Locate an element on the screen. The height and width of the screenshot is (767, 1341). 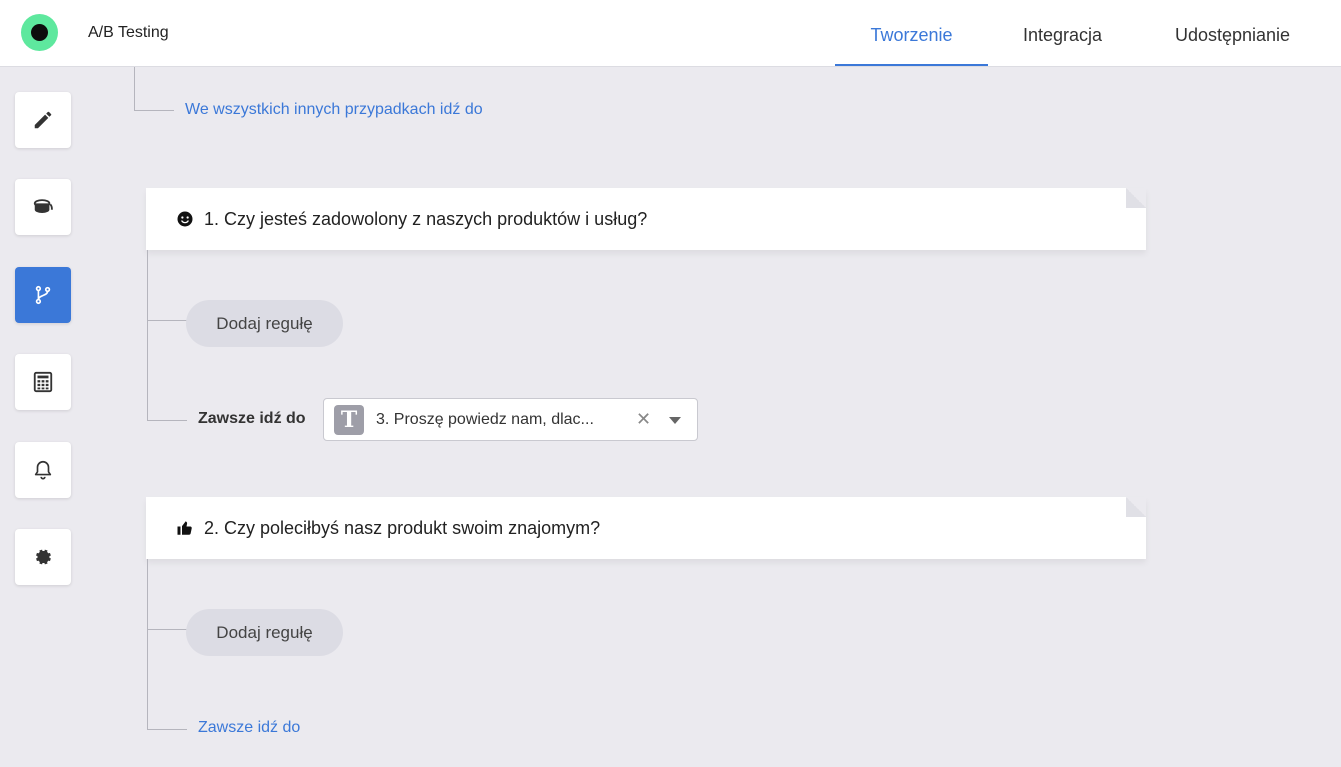
calculator-icon is located at coordinates (43, 382).